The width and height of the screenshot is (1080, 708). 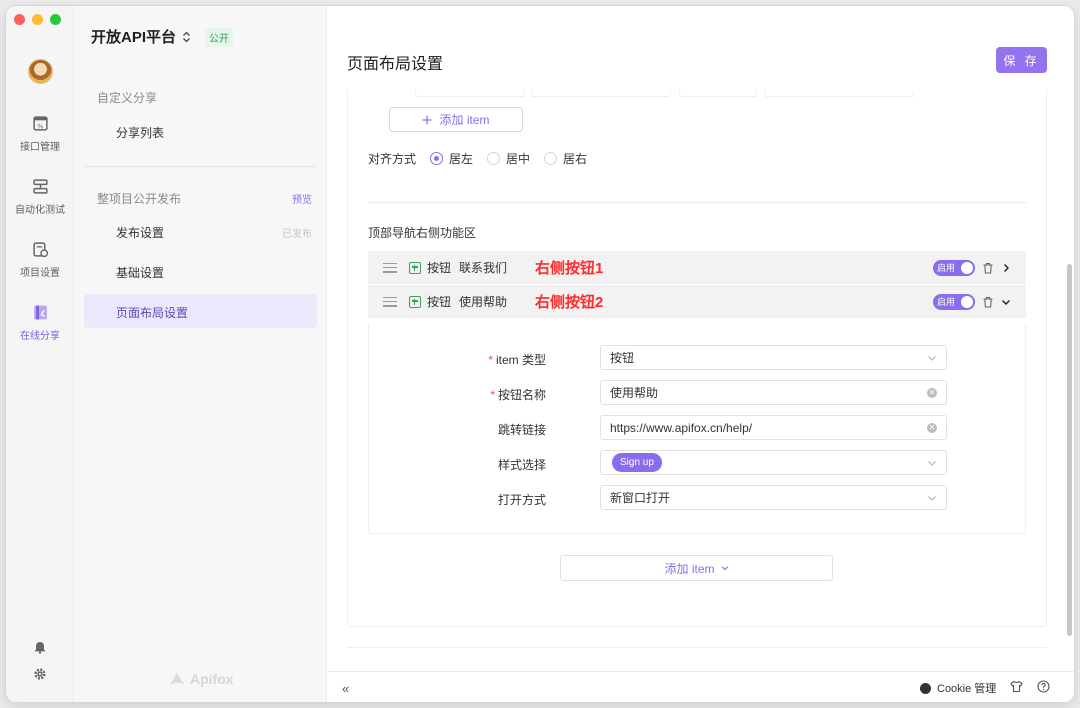 What do you see at coordinates (19, 19) in the screenshot?
I see `close-window-button` at bounding box center [19, 19].